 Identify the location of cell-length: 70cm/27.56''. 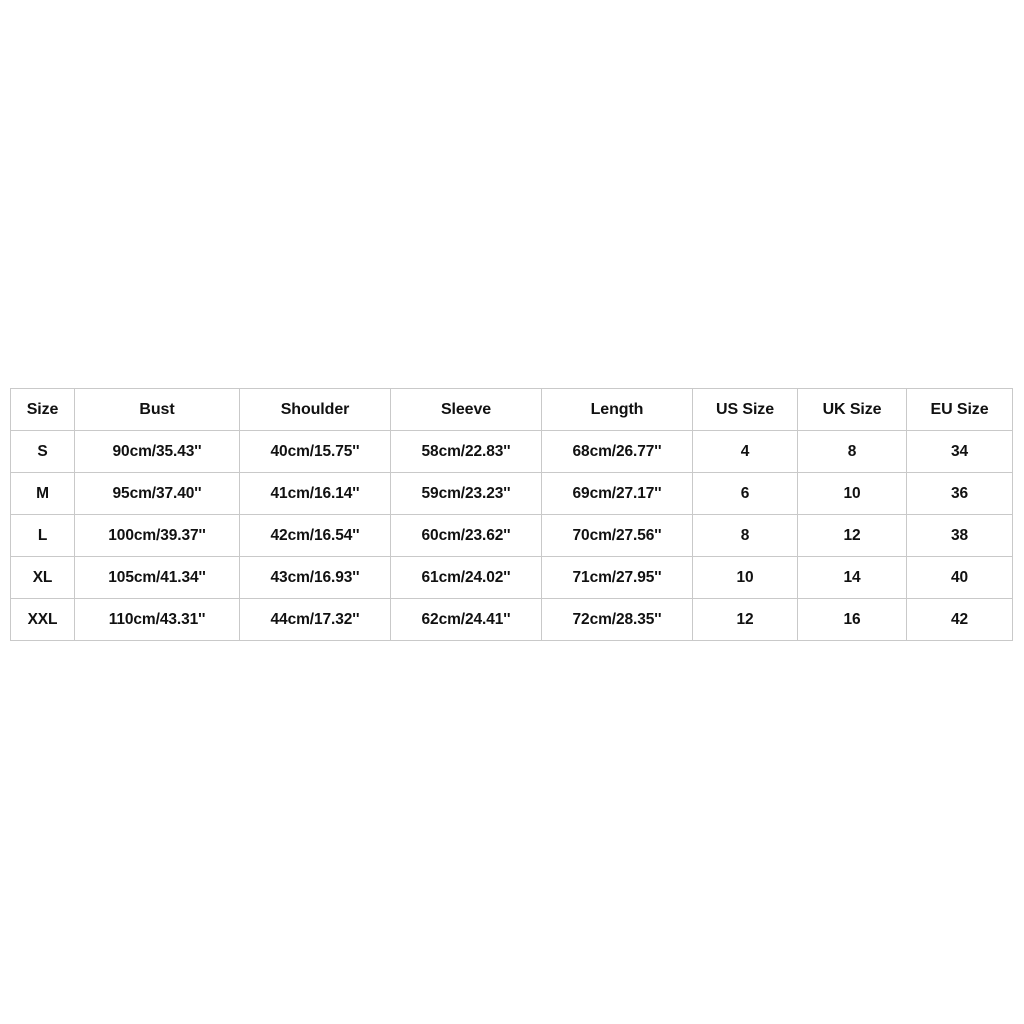
(617, 535).